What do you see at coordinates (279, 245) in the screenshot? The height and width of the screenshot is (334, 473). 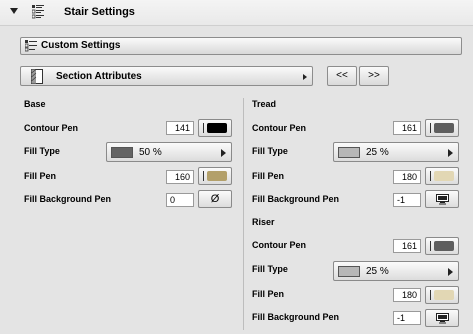 I see `riser-contour-pen-label: Contour Pen` at bounding box center [279, 245].